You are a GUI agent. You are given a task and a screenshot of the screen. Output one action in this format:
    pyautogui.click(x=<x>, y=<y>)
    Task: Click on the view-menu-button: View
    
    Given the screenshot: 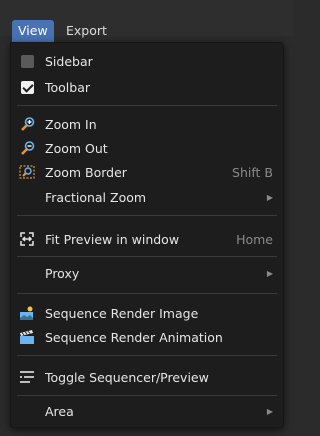 What is the action you would take?
    pyautogui.click(x=33, y=31)
    